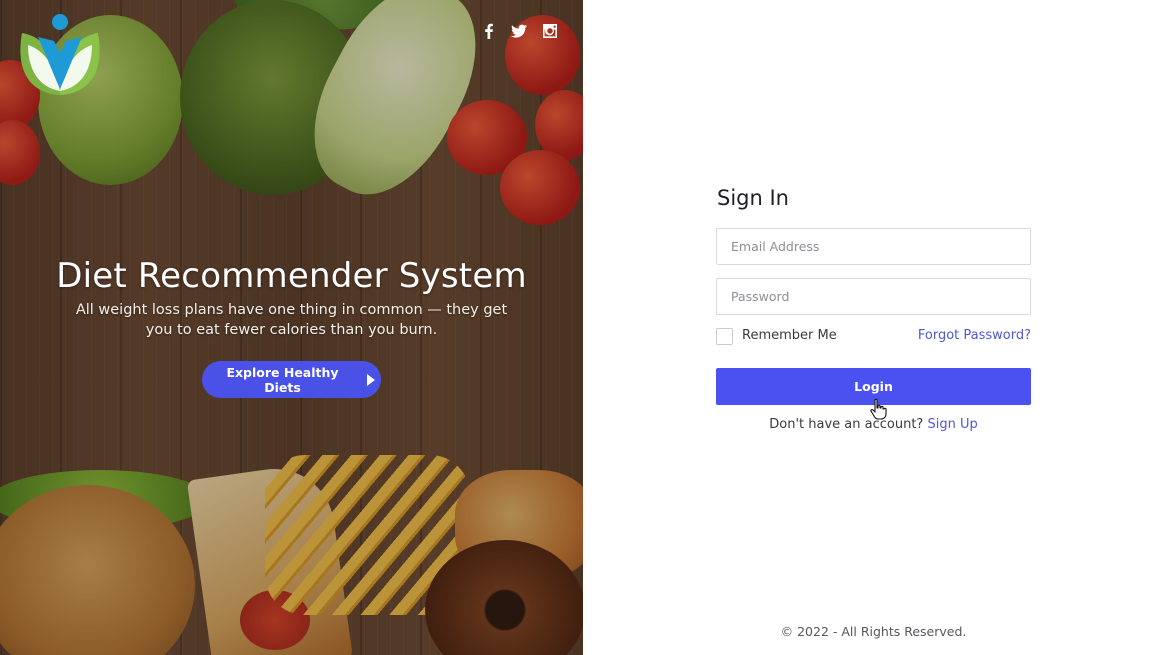  Describe the element at coordinates (291, 276) in the screenshot. I see `hero-title: Diet Recommender System` at that location.